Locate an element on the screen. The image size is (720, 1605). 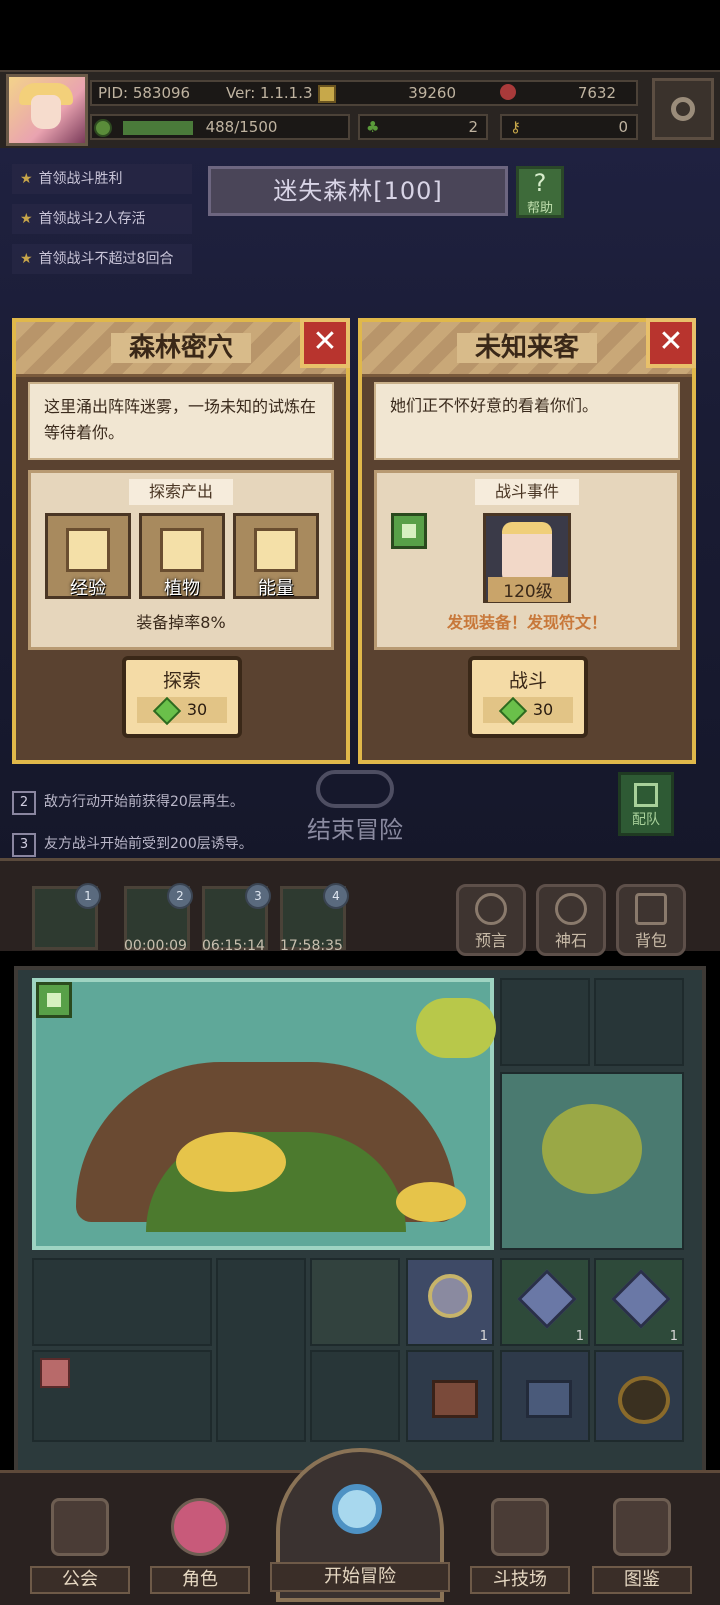
formation-button: 配队 is located at coordinates (646, 804).